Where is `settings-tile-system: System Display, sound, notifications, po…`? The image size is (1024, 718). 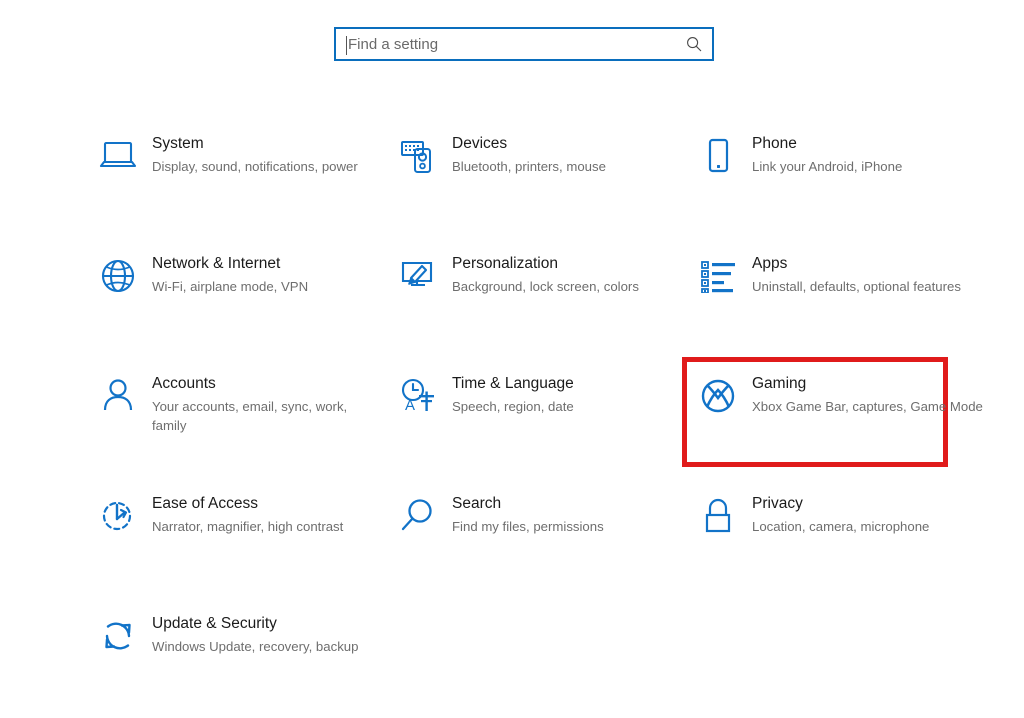 settings-tile-system: System Display, sound, notifications, po… is located at coordinates (241, 173).